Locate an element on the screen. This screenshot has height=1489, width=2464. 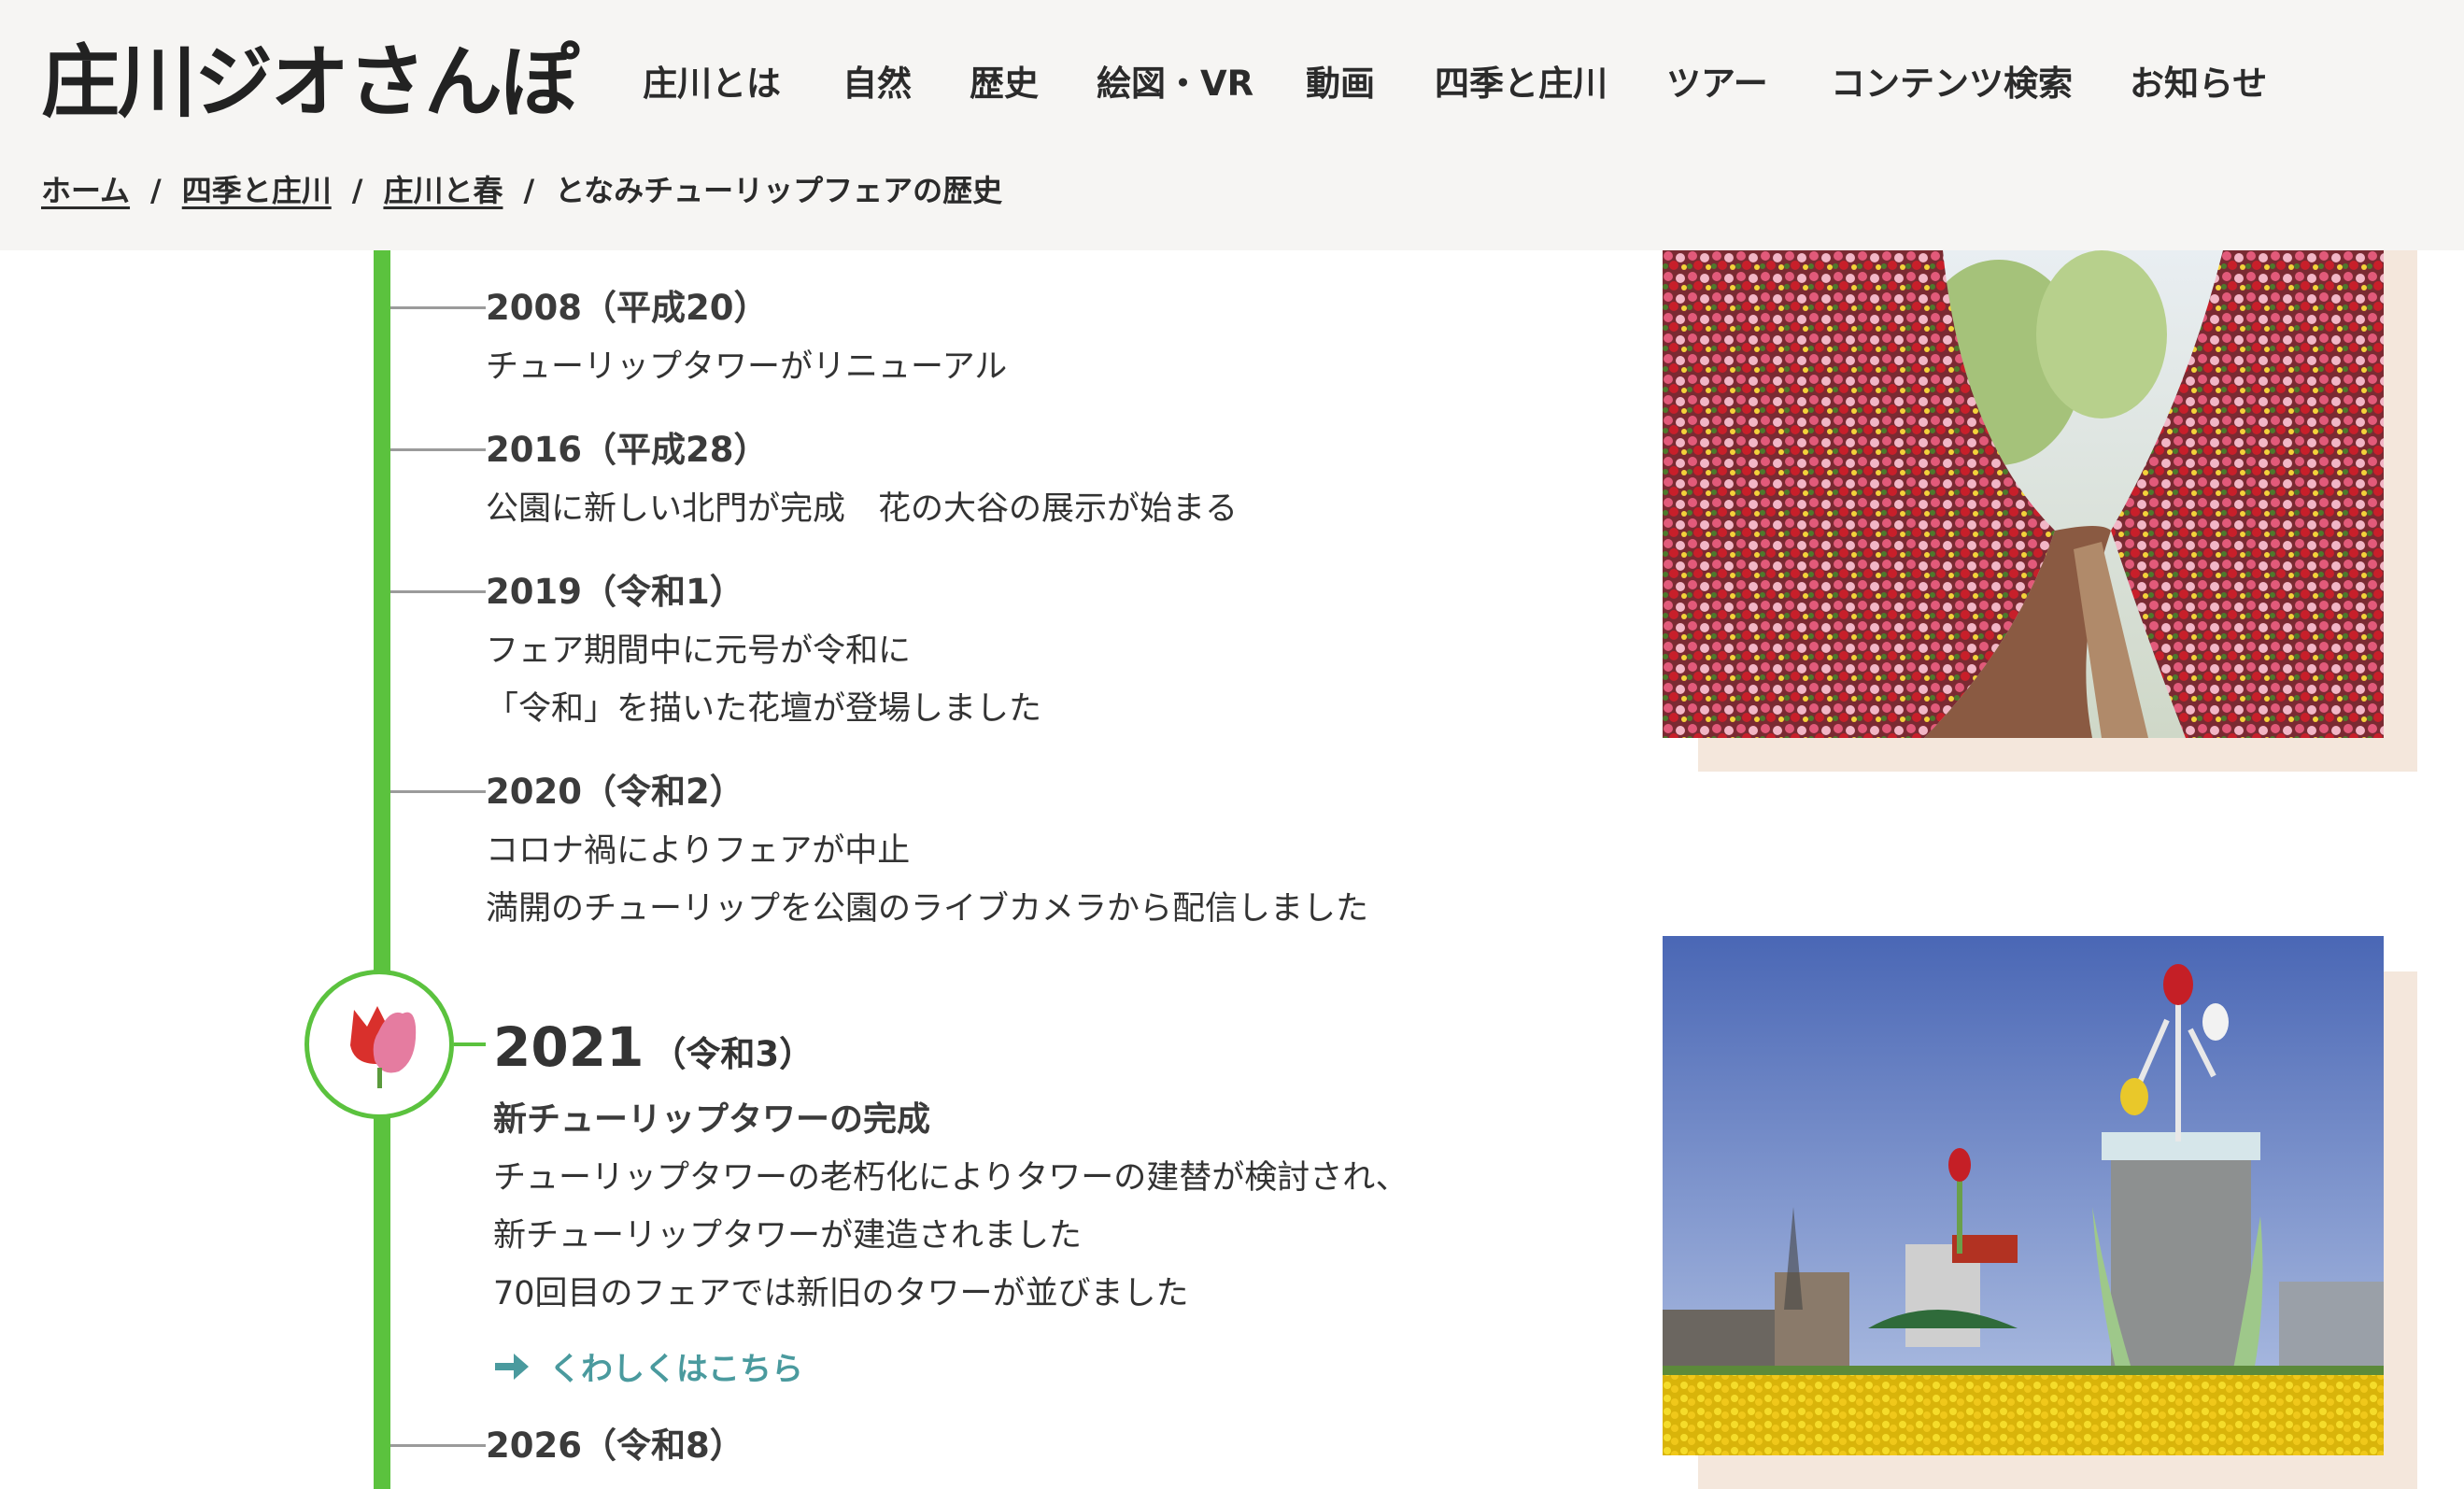
entry-text: 「令和」を描いた花壇が登場しました is located at coordinates (764, 709).